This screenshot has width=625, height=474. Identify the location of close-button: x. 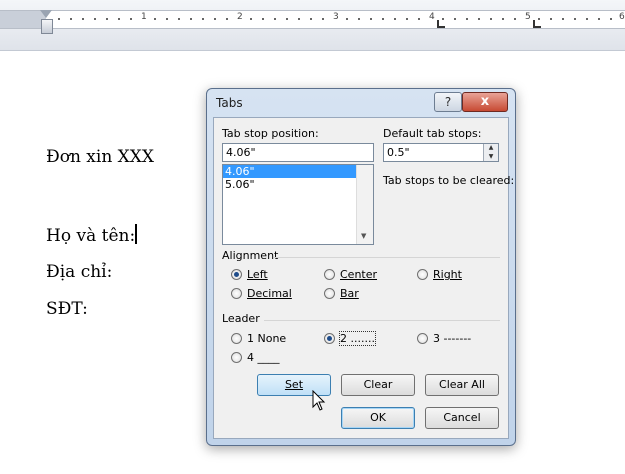
(485, 102).